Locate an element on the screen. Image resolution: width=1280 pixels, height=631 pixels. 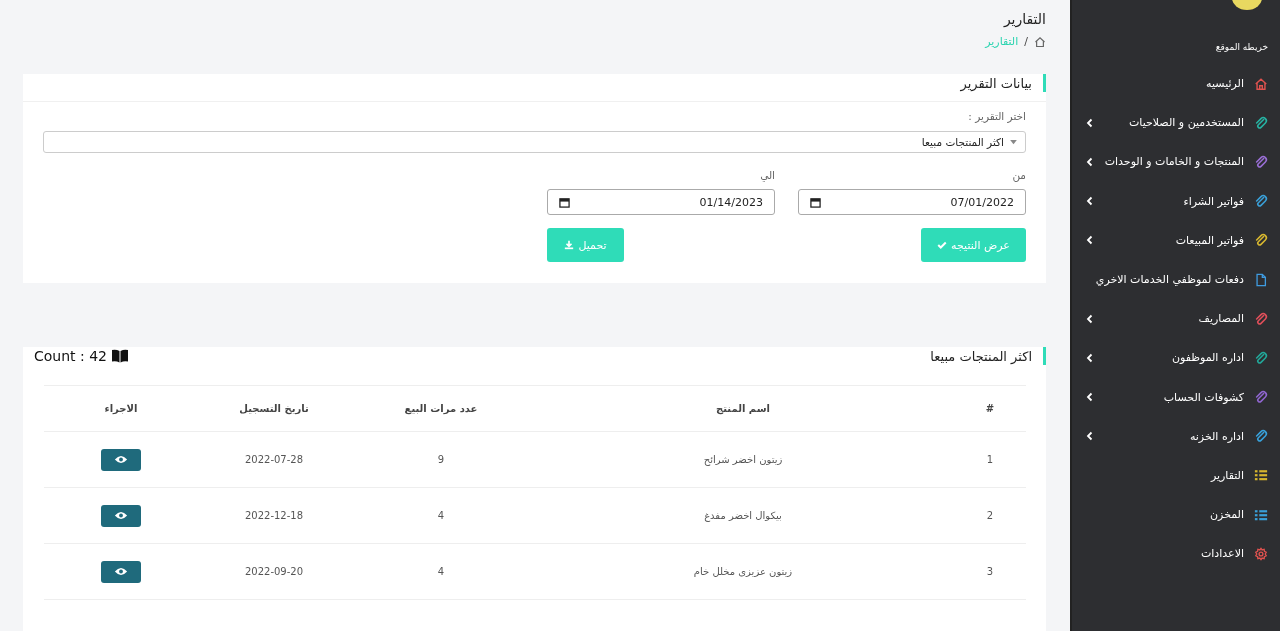
sidebar-item-label: اداره الخزنه is located at coordinates (1216, 436).